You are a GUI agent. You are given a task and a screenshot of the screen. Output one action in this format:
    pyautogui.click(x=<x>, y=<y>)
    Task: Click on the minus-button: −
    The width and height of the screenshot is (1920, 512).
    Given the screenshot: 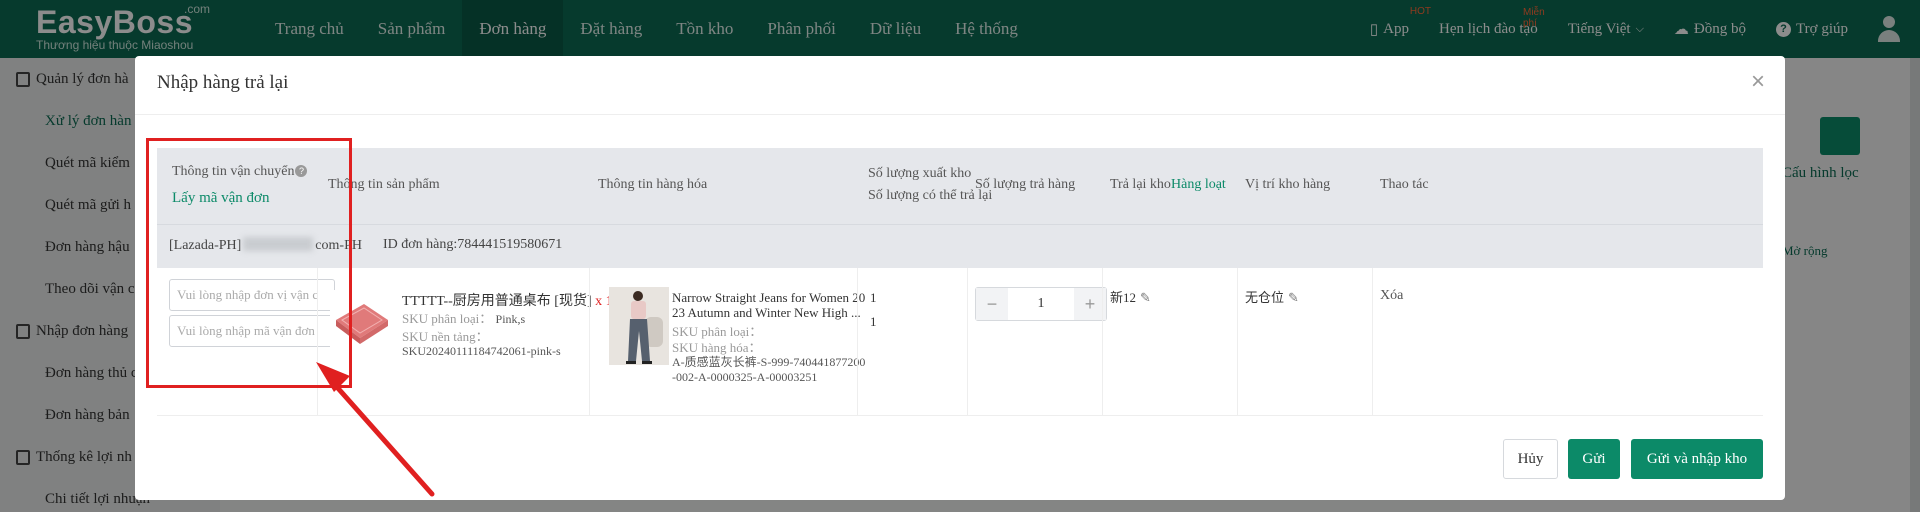 What is the action you would take?
    pyautogui.click(x=992, y=304)
    